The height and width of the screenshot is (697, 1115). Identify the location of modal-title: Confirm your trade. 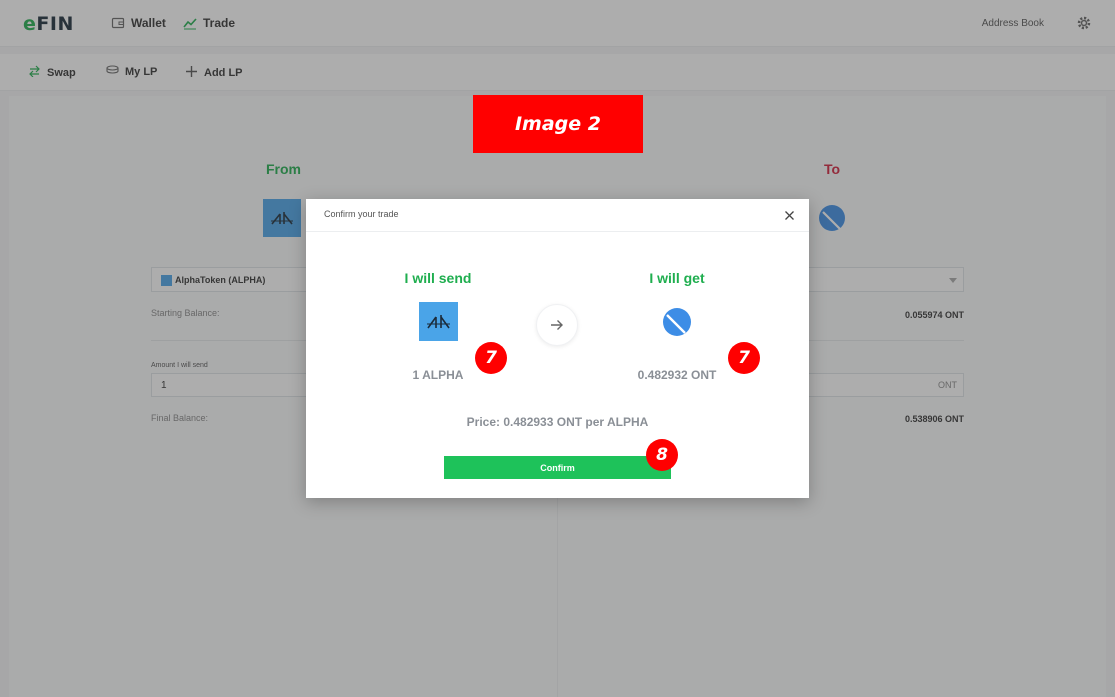
(361, 214).